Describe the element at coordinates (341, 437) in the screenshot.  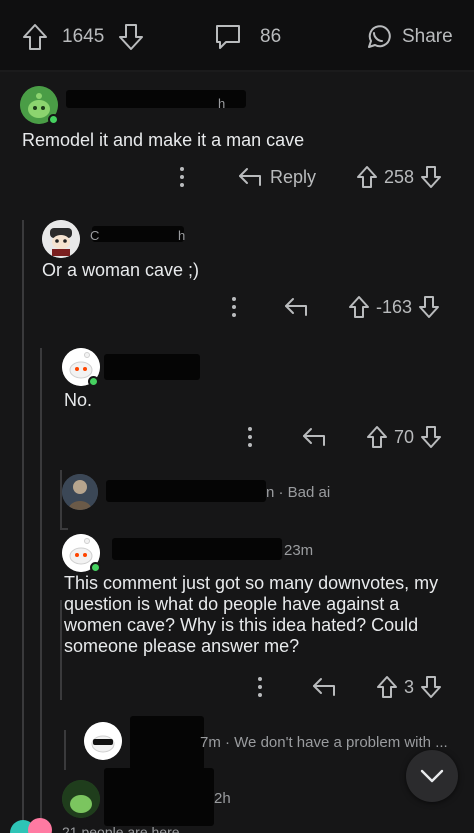
I see `comment-actions: 70` at that location.